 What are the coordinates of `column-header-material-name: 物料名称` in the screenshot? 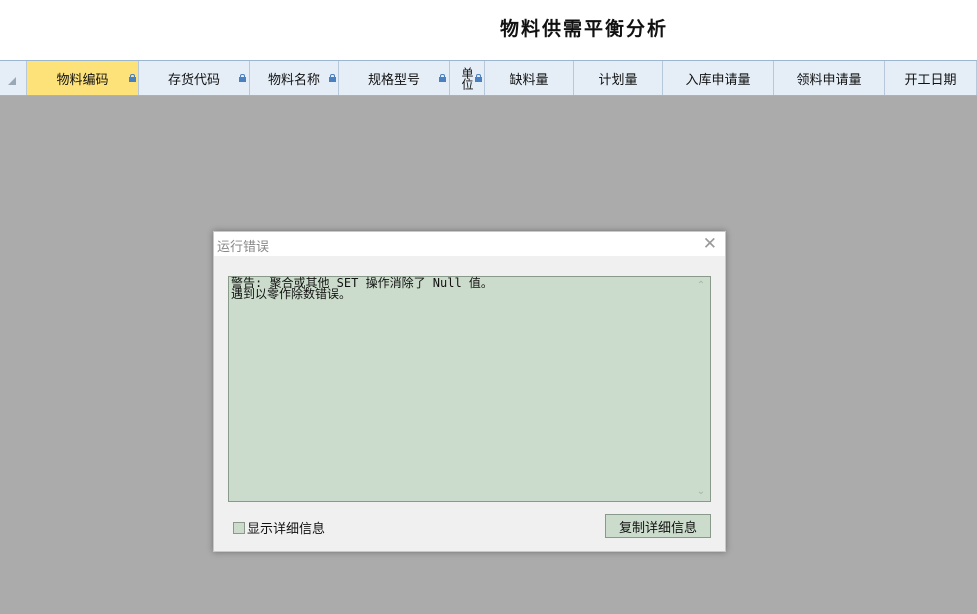 It's located at (294, 78).